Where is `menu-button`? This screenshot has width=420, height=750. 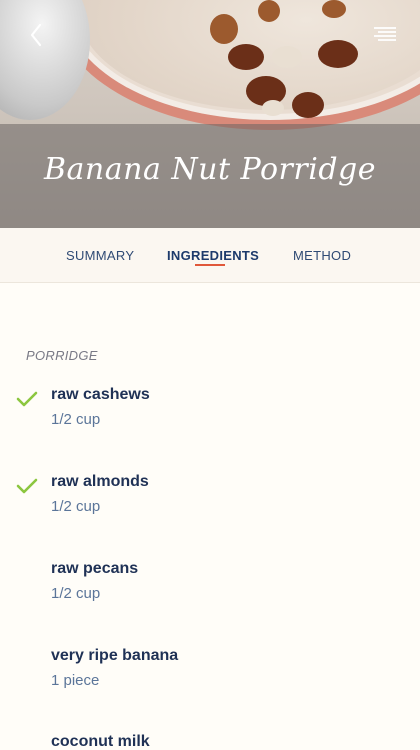 menu-button is located at coordinates (385, 35).